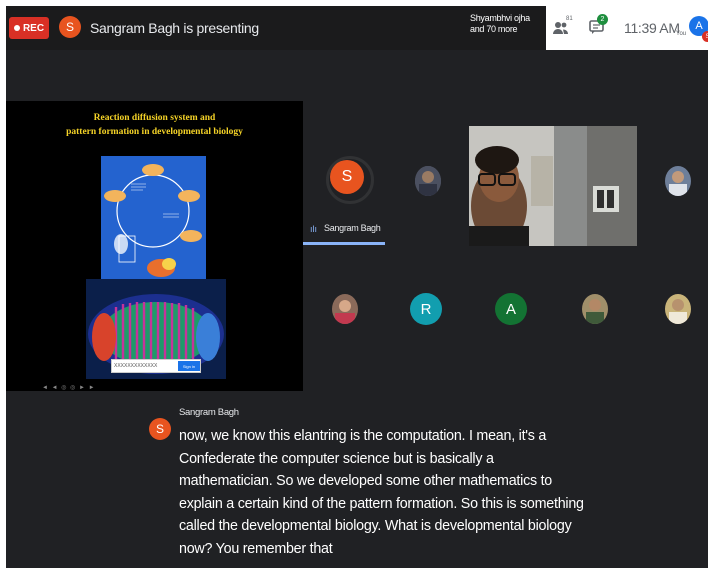  Describe the element at coordinates (352, 228) in the screenshot. I see `participant-name-sangram: Sangram Bagh` at that location.